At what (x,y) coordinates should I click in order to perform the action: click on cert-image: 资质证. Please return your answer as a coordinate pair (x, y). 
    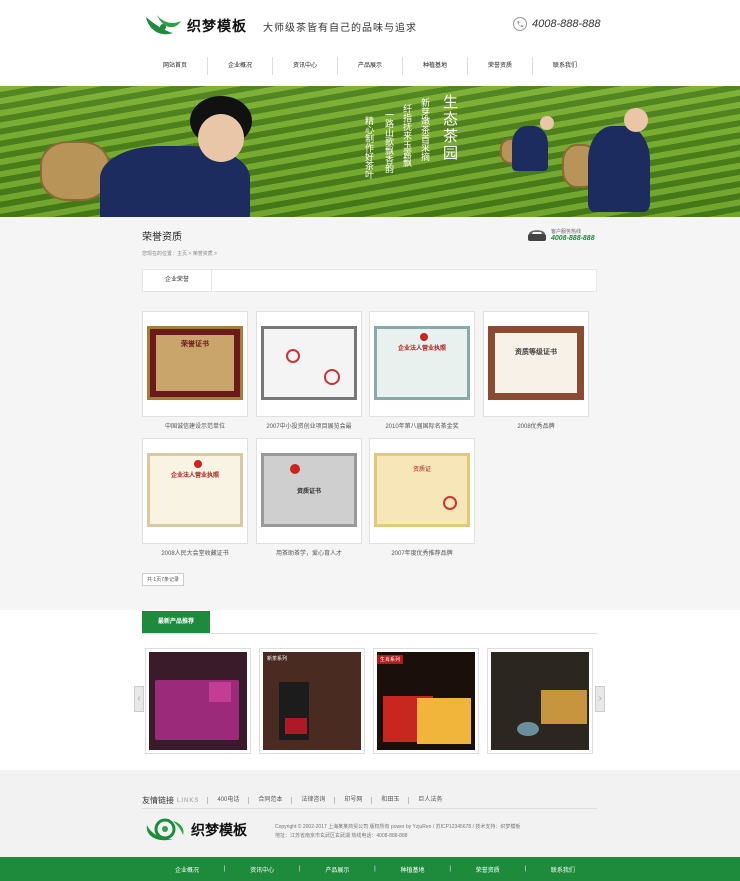
    Looking at the image, I should click on (422, 490).